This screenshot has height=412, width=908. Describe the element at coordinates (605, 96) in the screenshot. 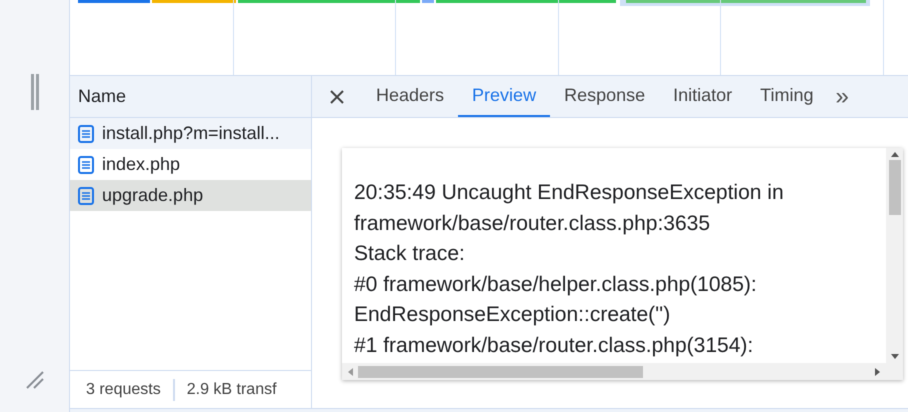

I see `tab: Response` at that location.